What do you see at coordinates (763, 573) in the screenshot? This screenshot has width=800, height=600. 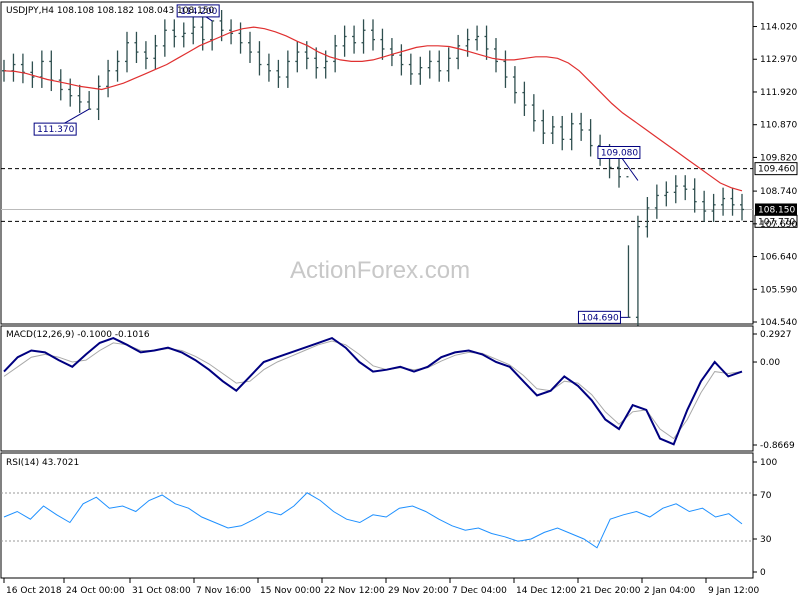 I see `rsi-y-tick-label: 0` at bounding box center [763, 573].